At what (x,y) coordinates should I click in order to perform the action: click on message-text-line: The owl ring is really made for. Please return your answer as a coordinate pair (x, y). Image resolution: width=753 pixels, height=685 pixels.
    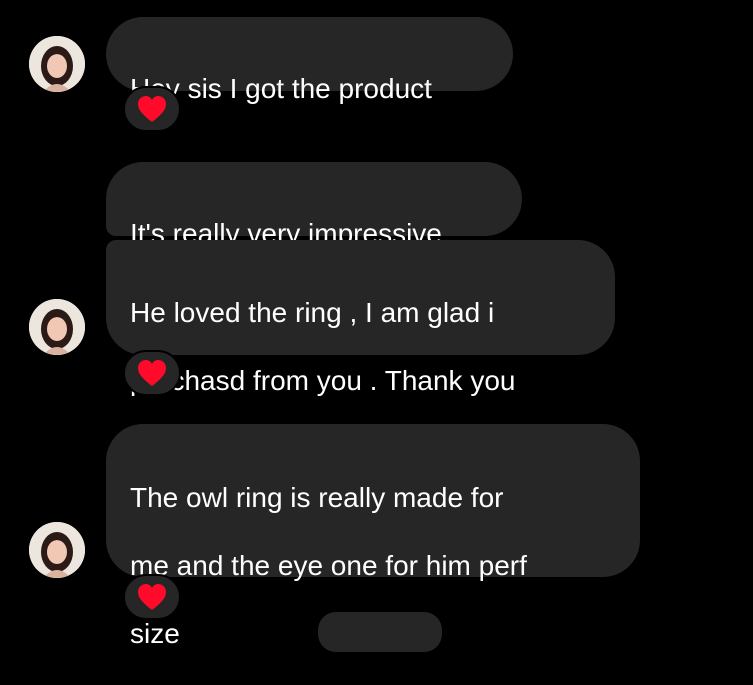
    Looking at the image, I should click on (317, 497).